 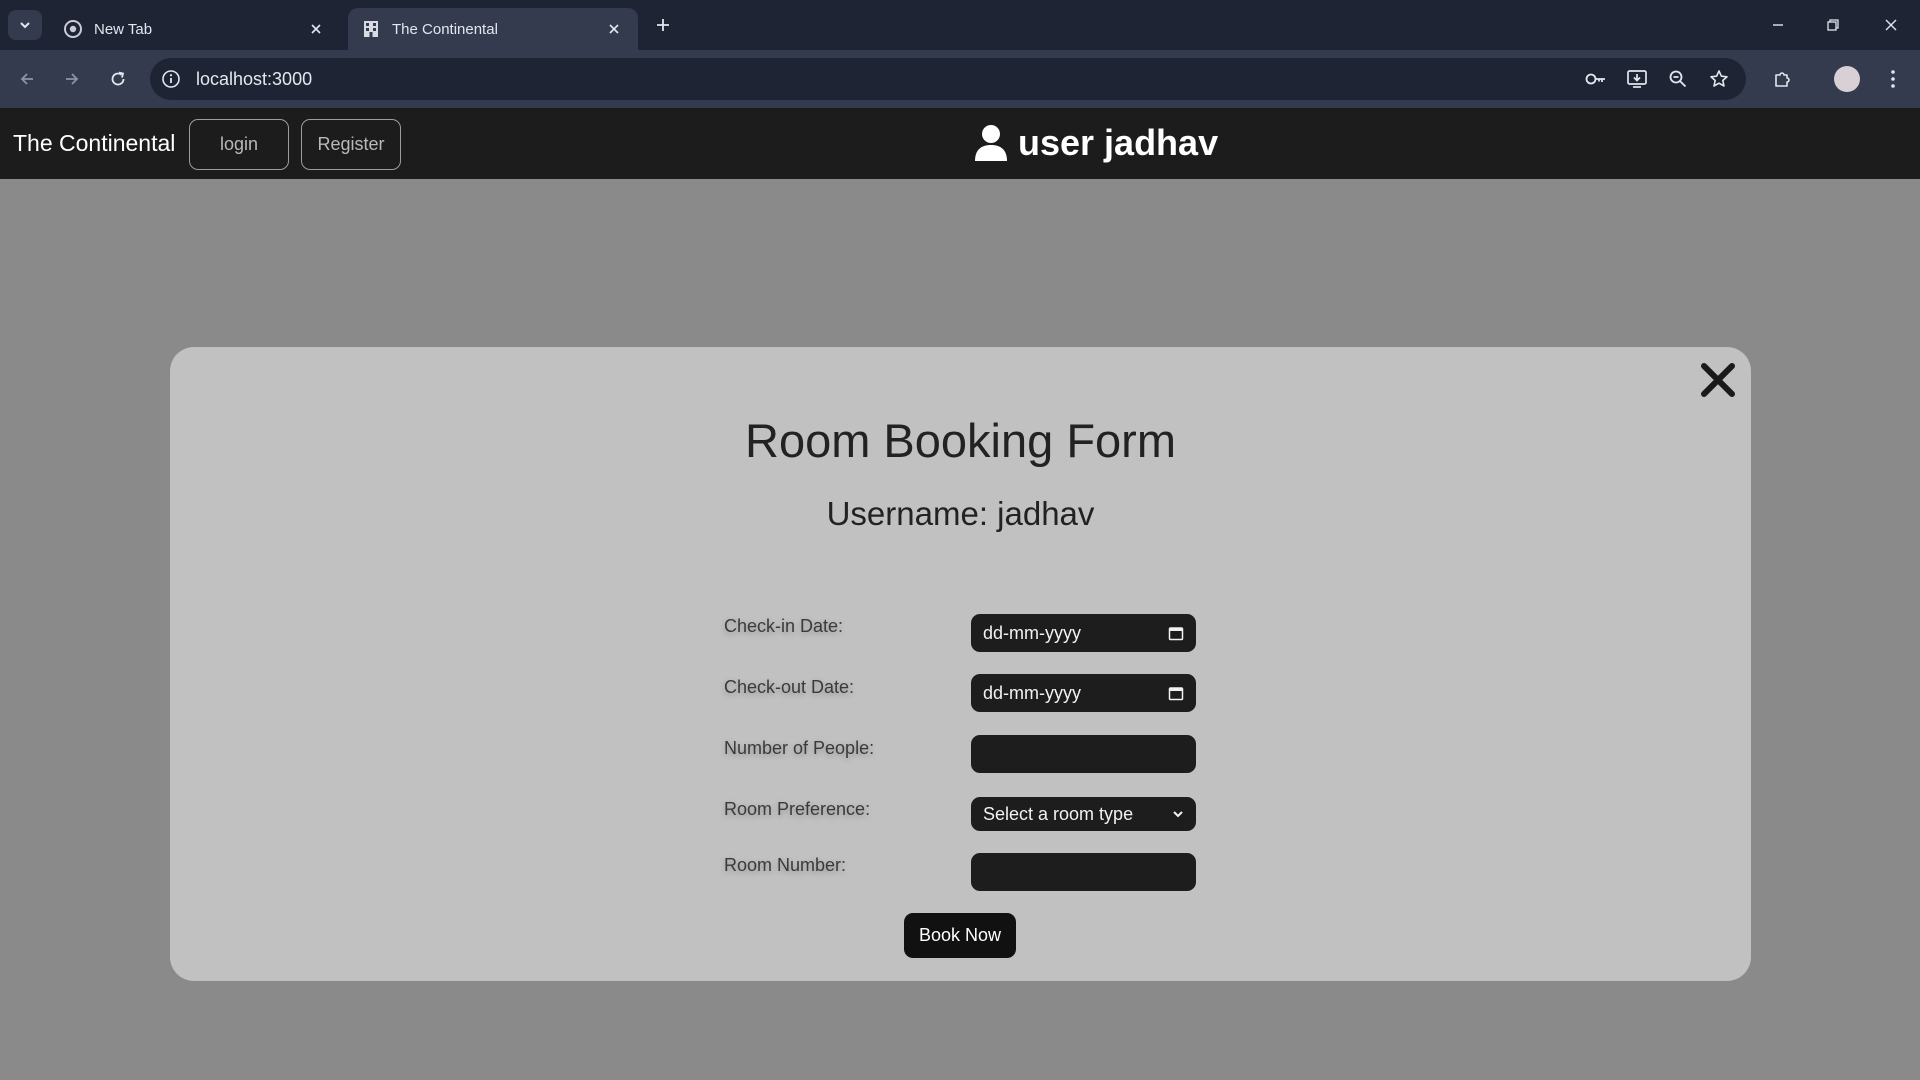 What do you see at coordinates (960, 440) in the screenshot?
I see `form-title: Room Booking Form` at bounding box center [960, 440].